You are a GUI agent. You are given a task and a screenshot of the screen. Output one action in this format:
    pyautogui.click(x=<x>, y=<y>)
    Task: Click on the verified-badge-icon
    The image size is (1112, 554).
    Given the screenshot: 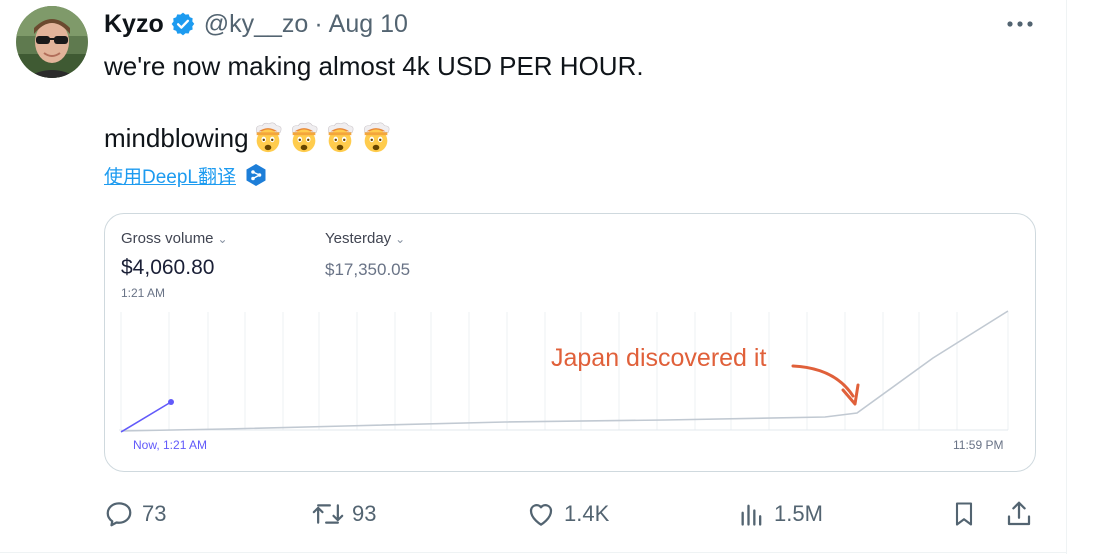 What is the action you would take?
    pyautogui.click(x=183, y=24)
    